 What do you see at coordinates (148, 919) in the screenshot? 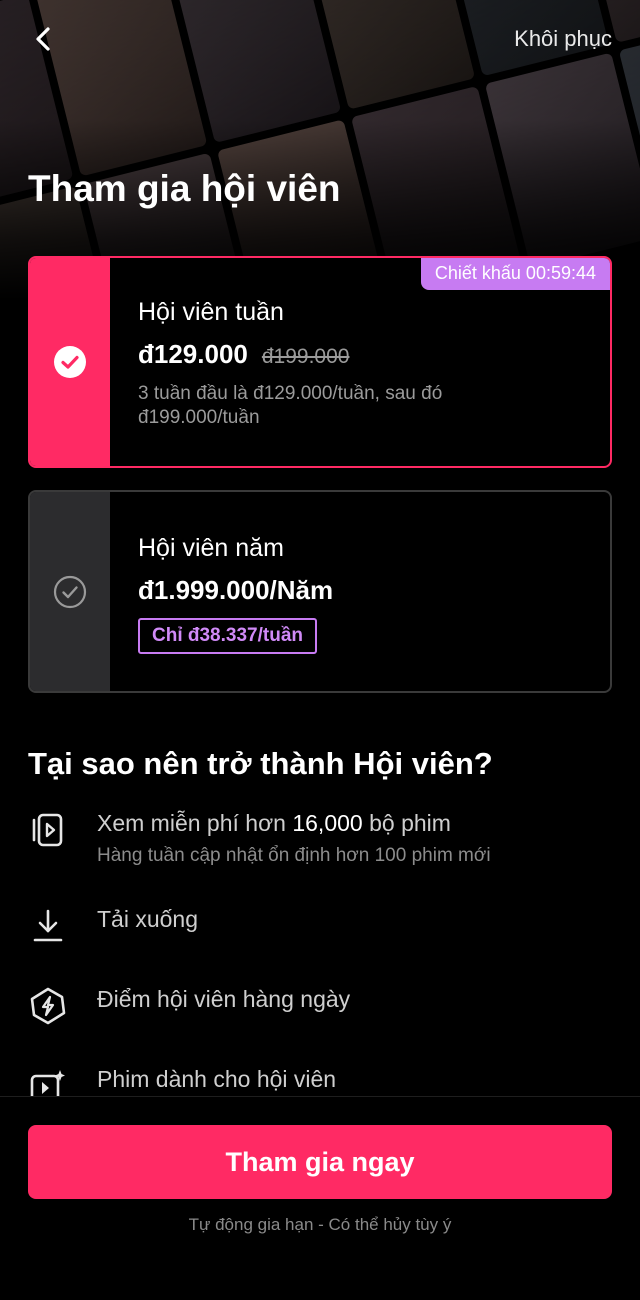
I see `feature-title: Tải xuống` at bounding box center [148, 919].